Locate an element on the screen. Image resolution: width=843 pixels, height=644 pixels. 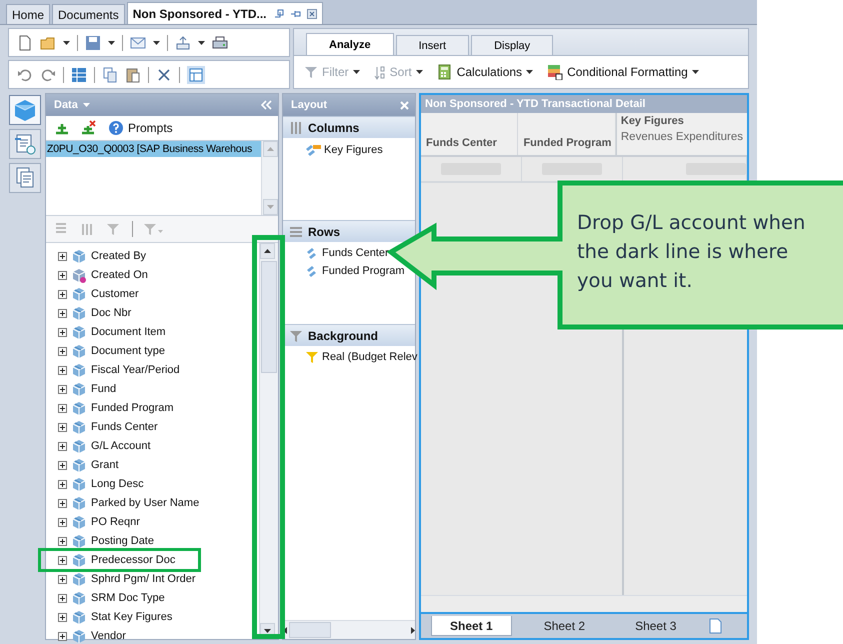
tree-item: Created By is located at coordinates (102, 256).